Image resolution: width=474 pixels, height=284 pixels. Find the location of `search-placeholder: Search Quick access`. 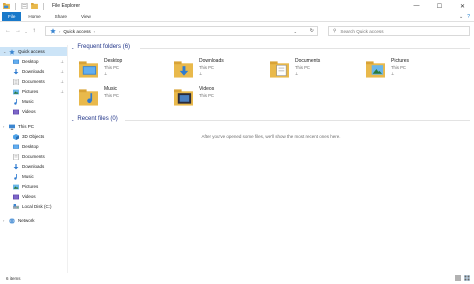

search-placeholder: Search Quick access is located at coordinates (362, 31).